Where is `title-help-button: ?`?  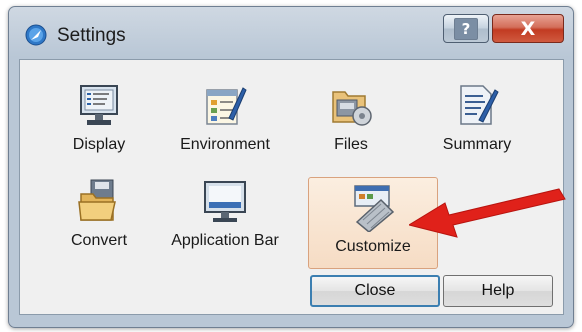
title-help-button: ? is located at coordinates (466, 28).